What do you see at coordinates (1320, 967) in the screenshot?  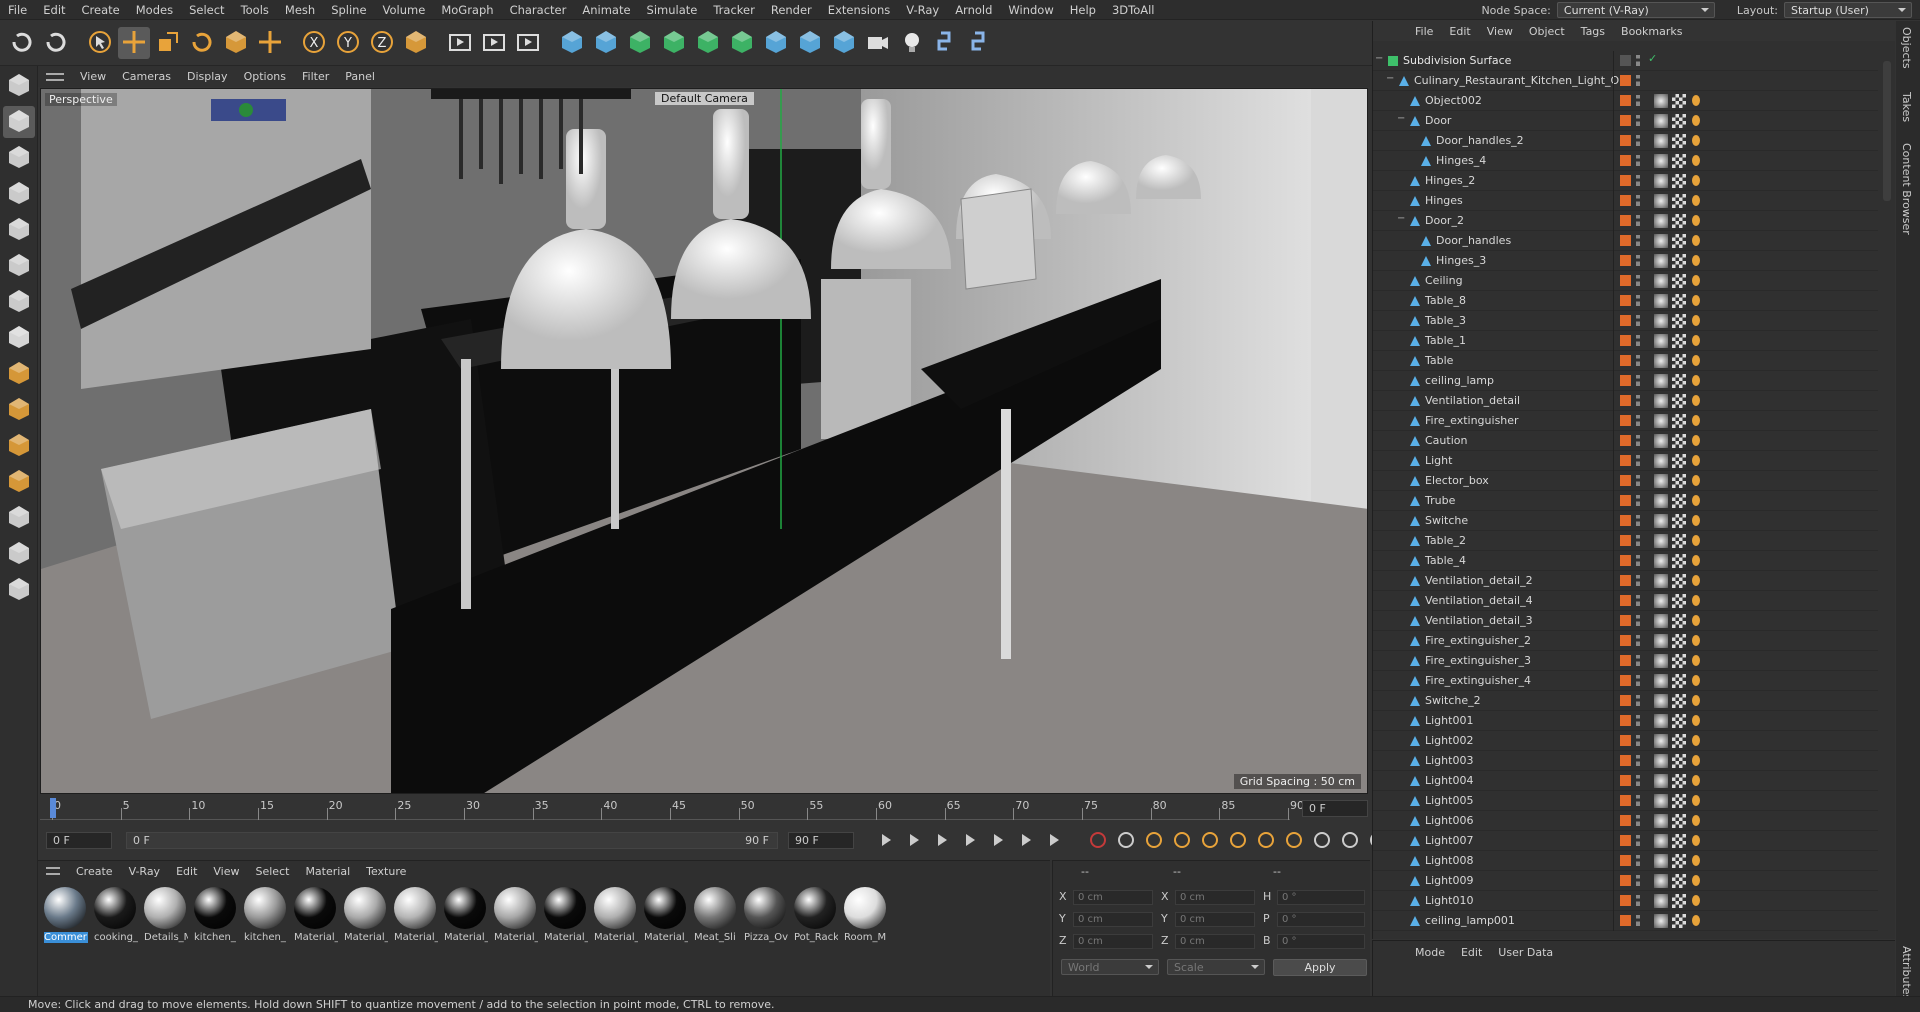 I see `apply-button: Apply` at bounding box center [1320, 967].